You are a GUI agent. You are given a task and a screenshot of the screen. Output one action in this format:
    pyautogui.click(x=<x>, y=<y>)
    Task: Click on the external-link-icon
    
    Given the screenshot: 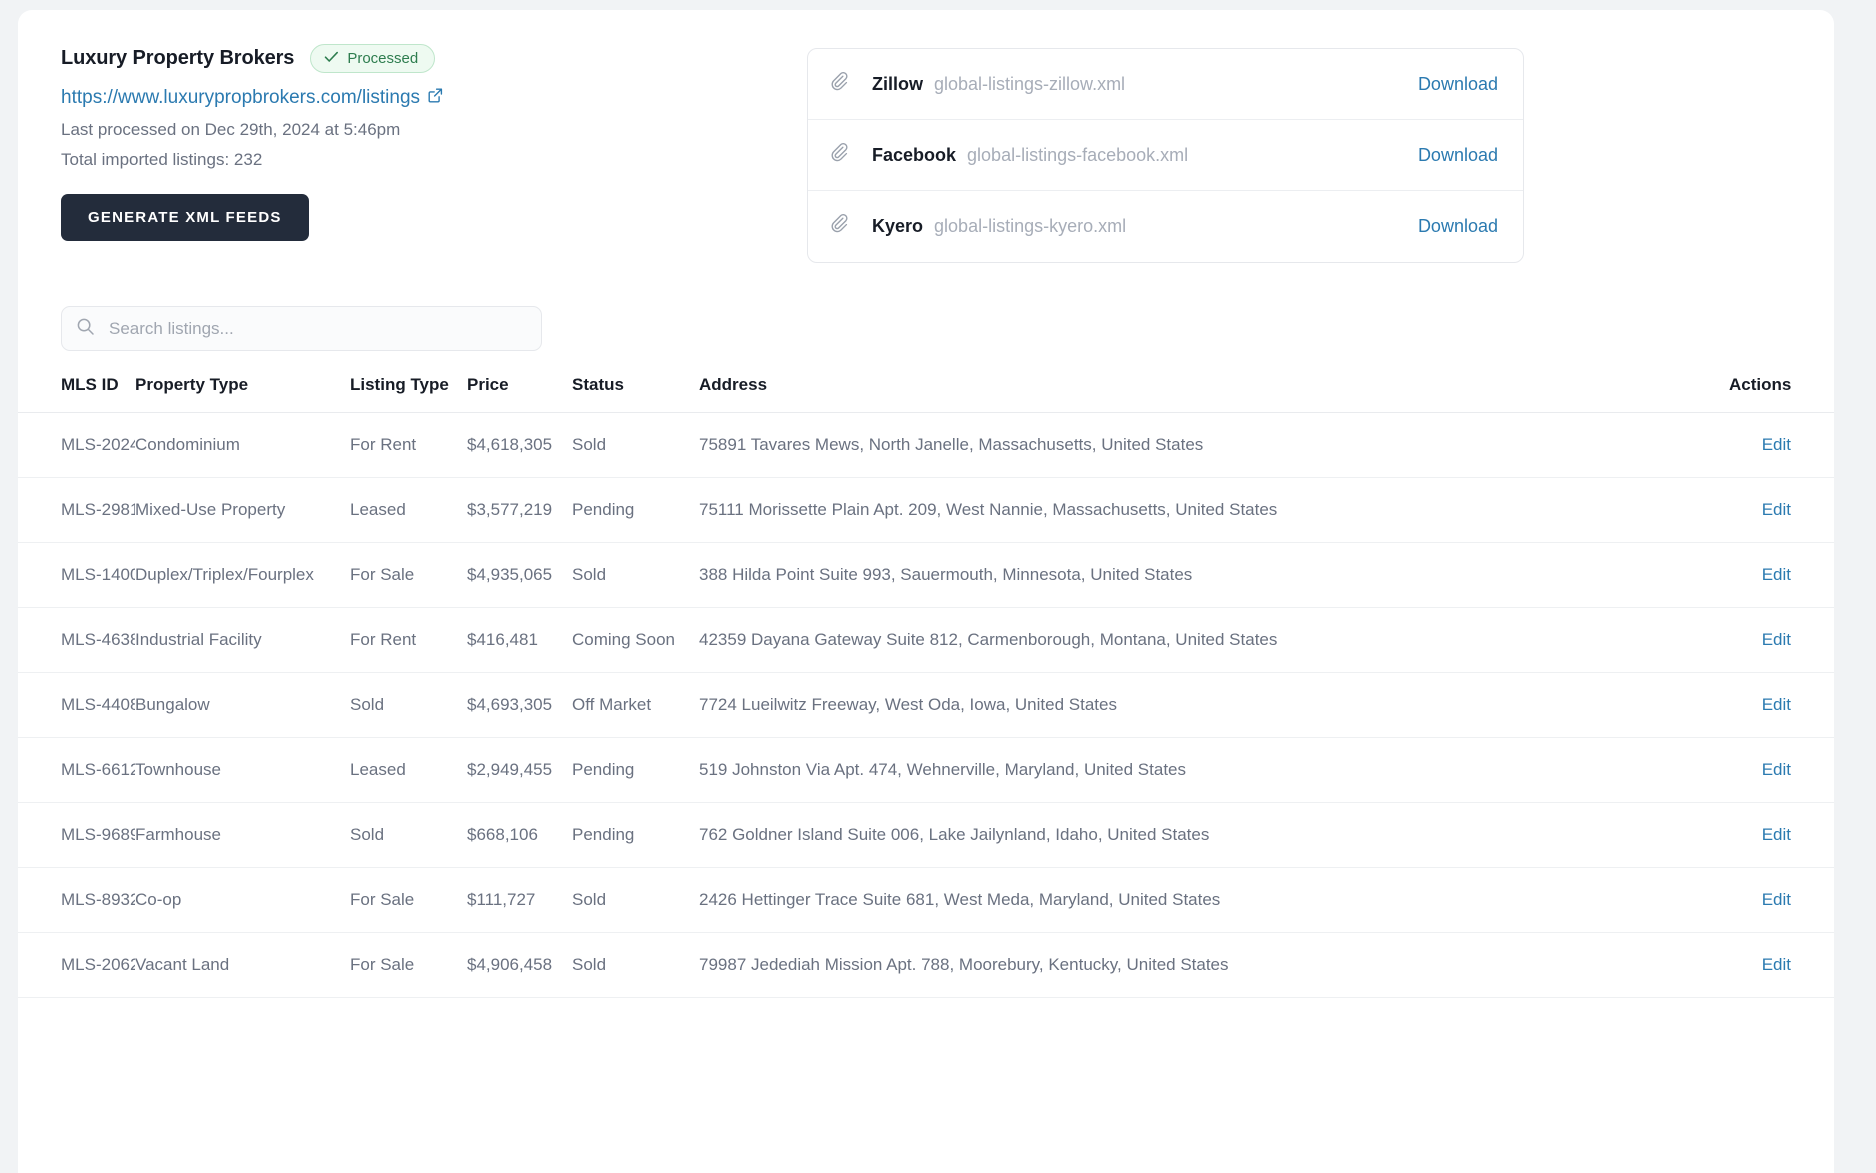 What is the action you would take?
    pyautogui.click(x=435, y=98)
    